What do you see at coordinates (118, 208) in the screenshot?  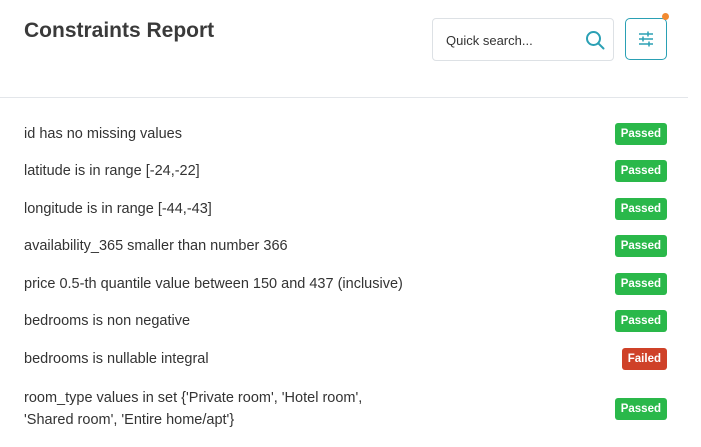 I see `constraint-label: longitude is in range [-44,-43]` at bounding box center [118, 208].